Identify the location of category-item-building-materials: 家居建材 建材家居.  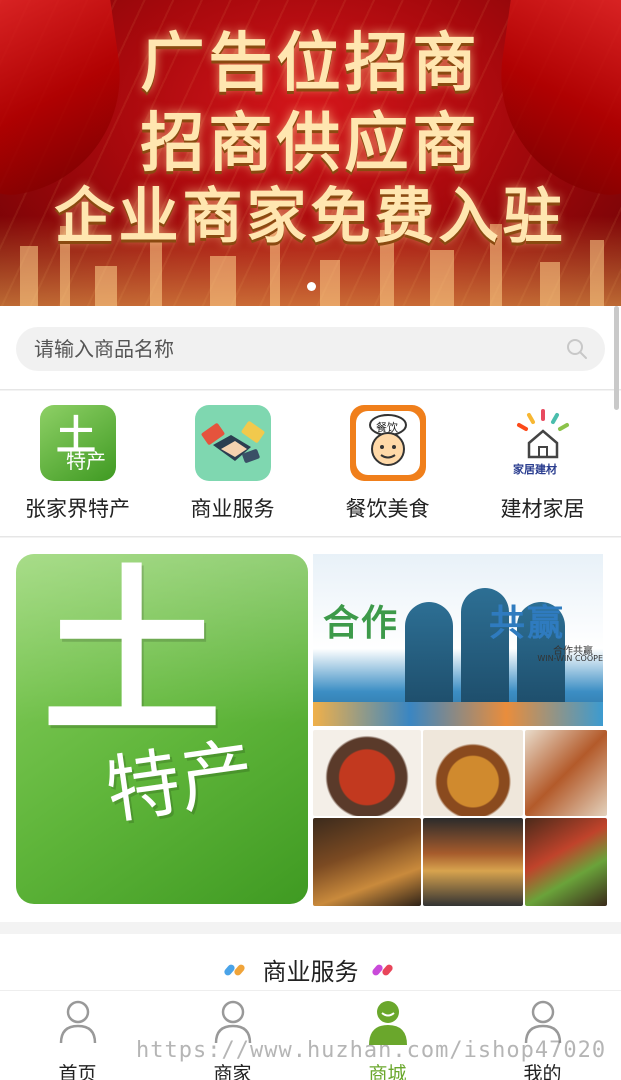
(542, 465).